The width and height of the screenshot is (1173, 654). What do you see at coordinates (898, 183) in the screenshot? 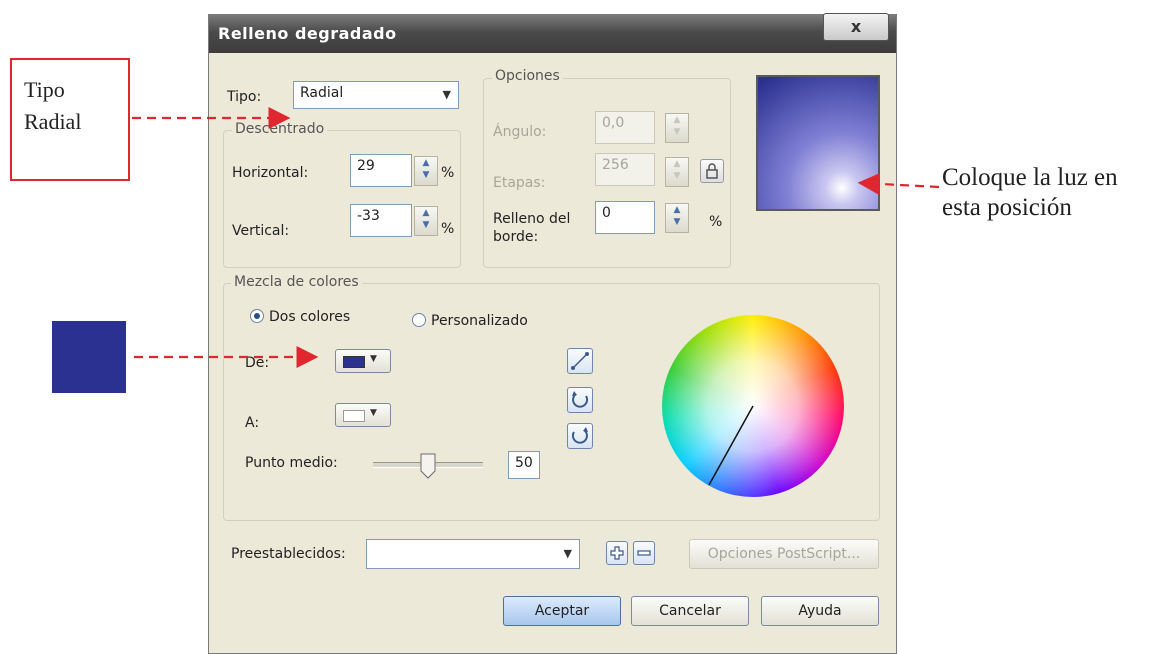
I see `light-arrow` at bounding box center [898, 183].